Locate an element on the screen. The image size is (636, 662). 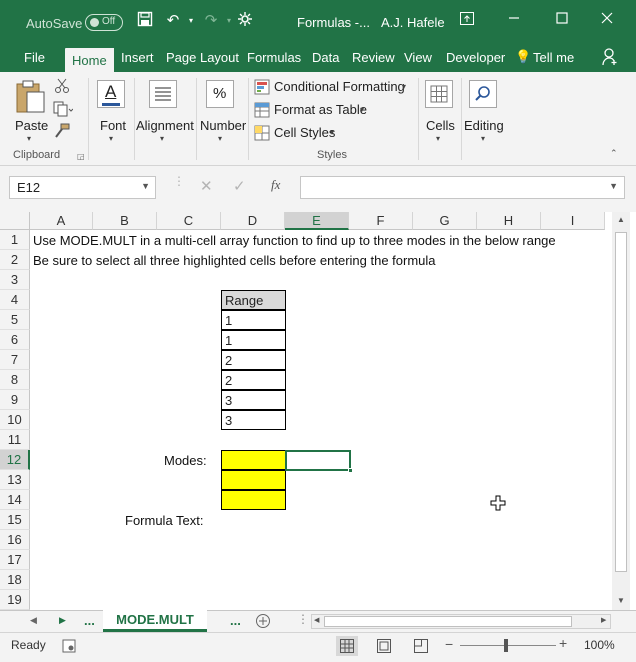
cell-styles-button: Cell Styles ▾ is located at coordinates (299, 134).